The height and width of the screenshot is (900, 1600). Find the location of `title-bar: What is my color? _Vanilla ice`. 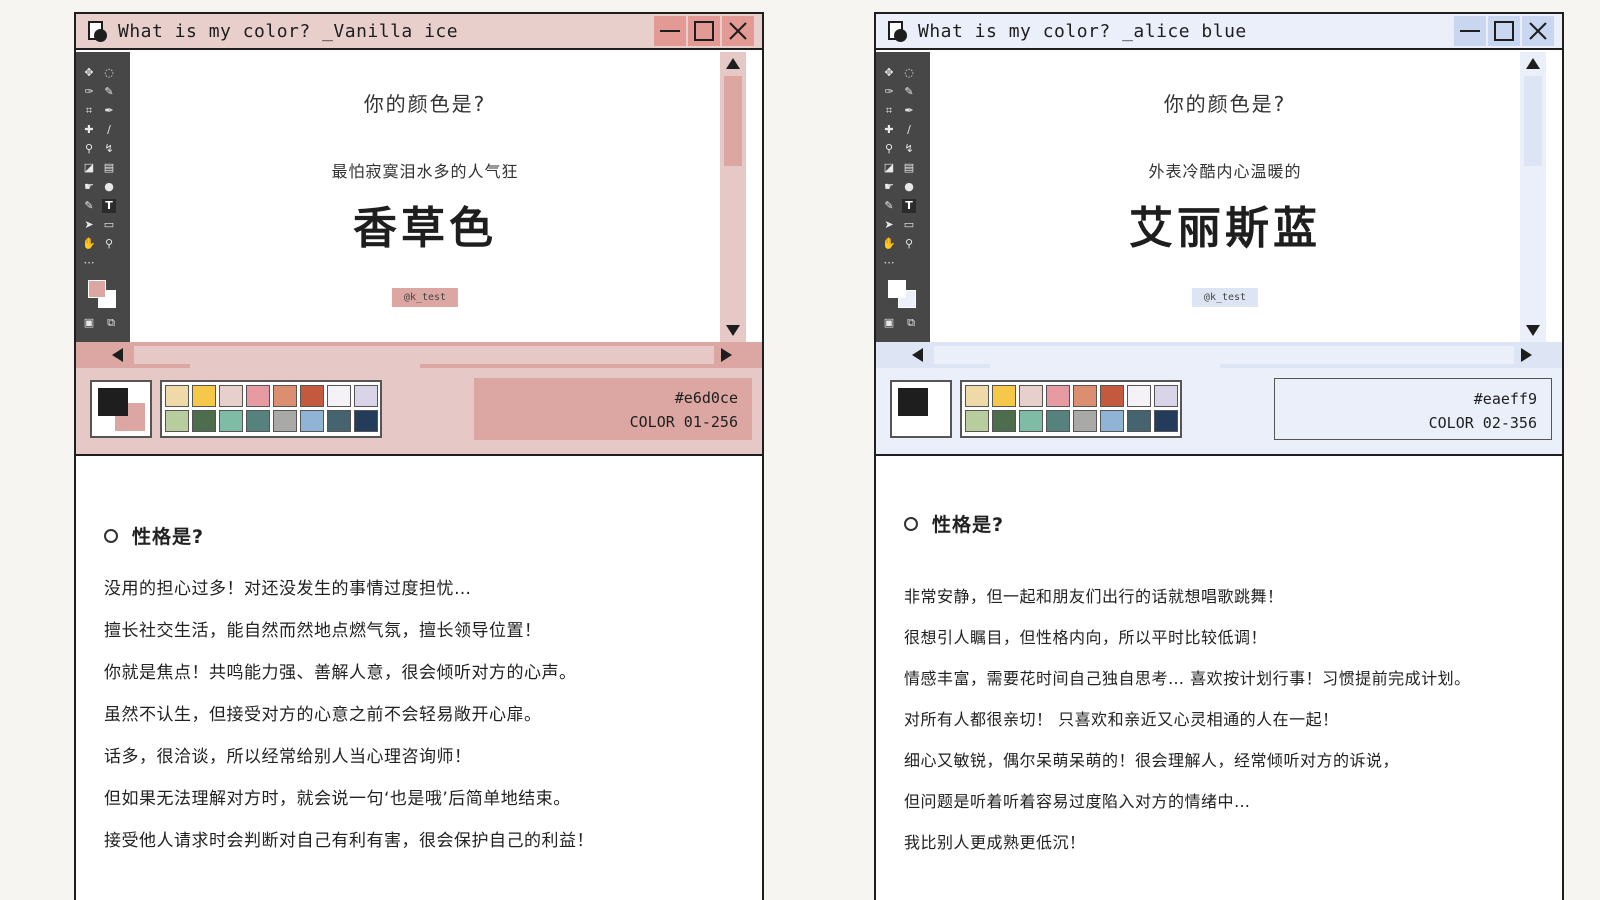

title-bar: What is my color? _Vanilla ice is located at coordinates (419, 32).